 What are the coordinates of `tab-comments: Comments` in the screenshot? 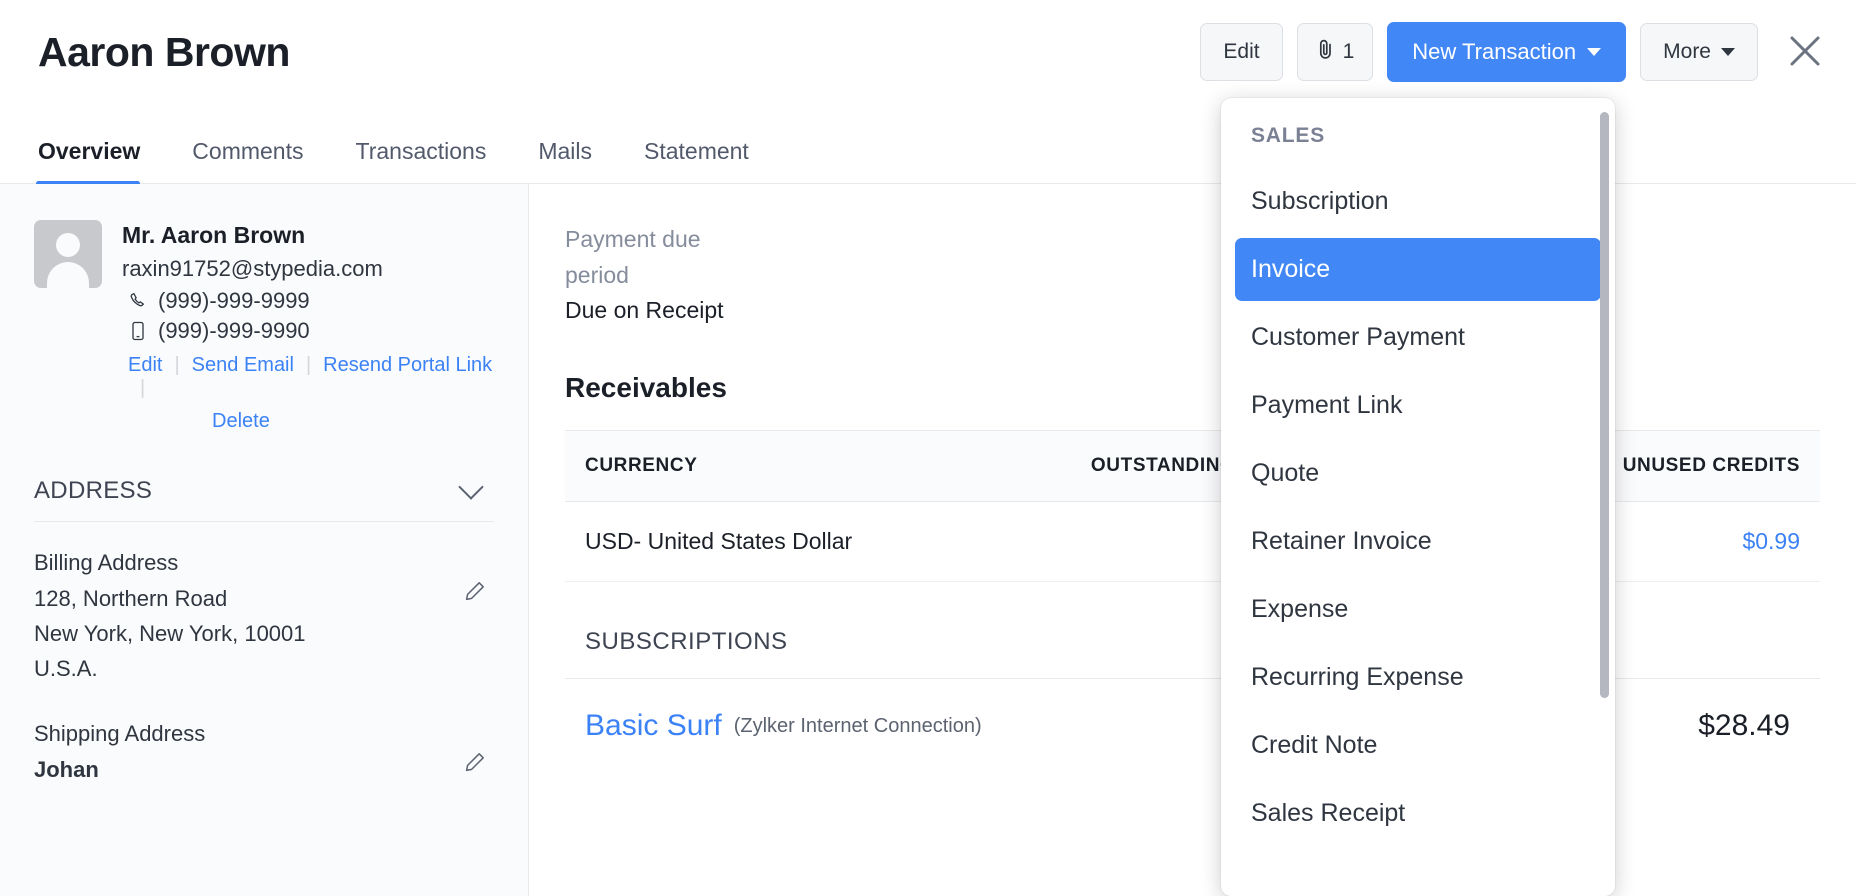 It's located at (260, 160).